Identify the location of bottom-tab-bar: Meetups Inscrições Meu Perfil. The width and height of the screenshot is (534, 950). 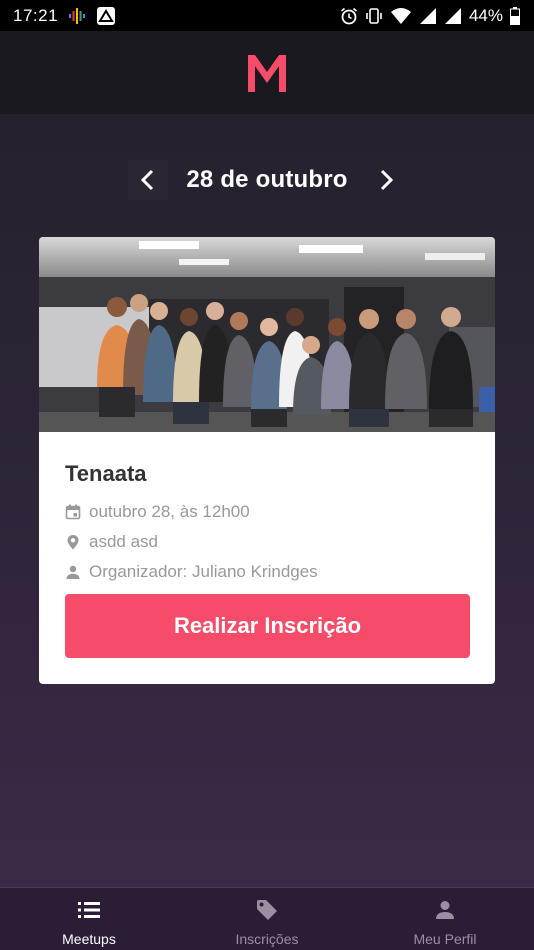
(267, 918).